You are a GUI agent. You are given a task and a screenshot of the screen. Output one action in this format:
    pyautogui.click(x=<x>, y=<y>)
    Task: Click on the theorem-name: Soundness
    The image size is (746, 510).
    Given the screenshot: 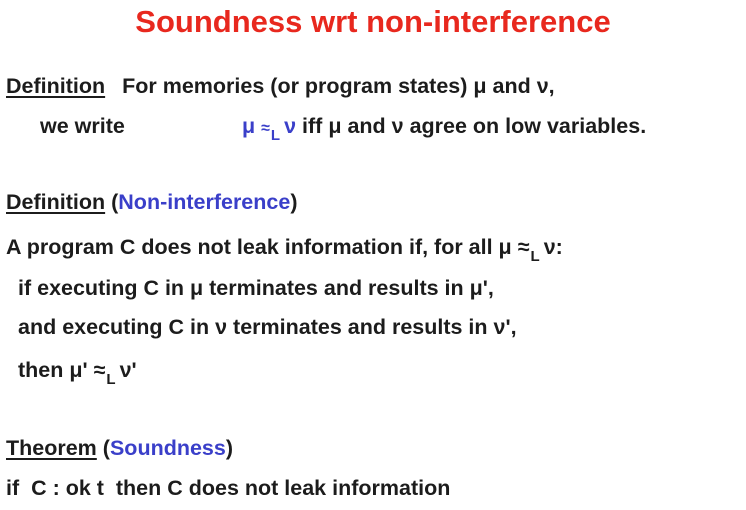 What is the action you would take?
    pyautogui.click(x=167, y=448)
    